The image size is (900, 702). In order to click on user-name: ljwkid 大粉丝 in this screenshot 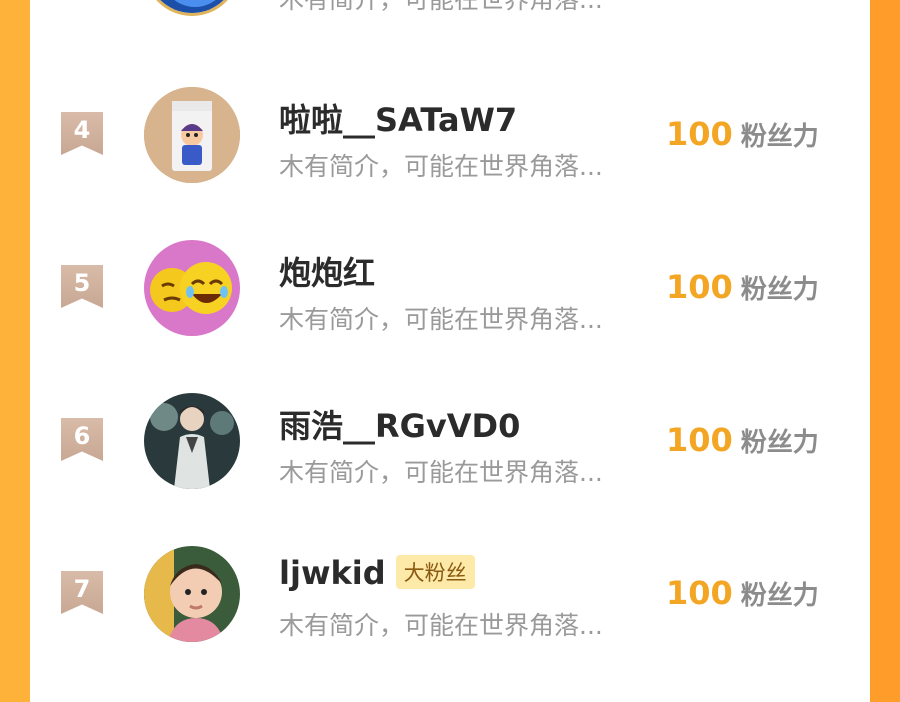, I will do `click(377, 573)`.